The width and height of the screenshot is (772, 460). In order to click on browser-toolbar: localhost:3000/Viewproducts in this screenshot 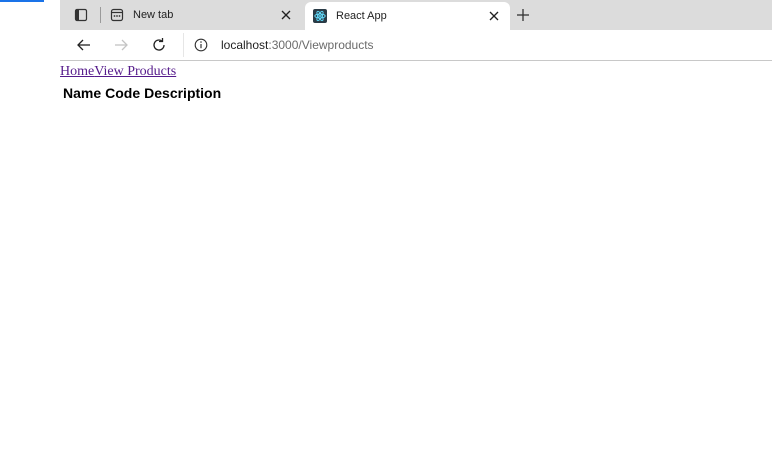, I will do `click(416, 45)`.